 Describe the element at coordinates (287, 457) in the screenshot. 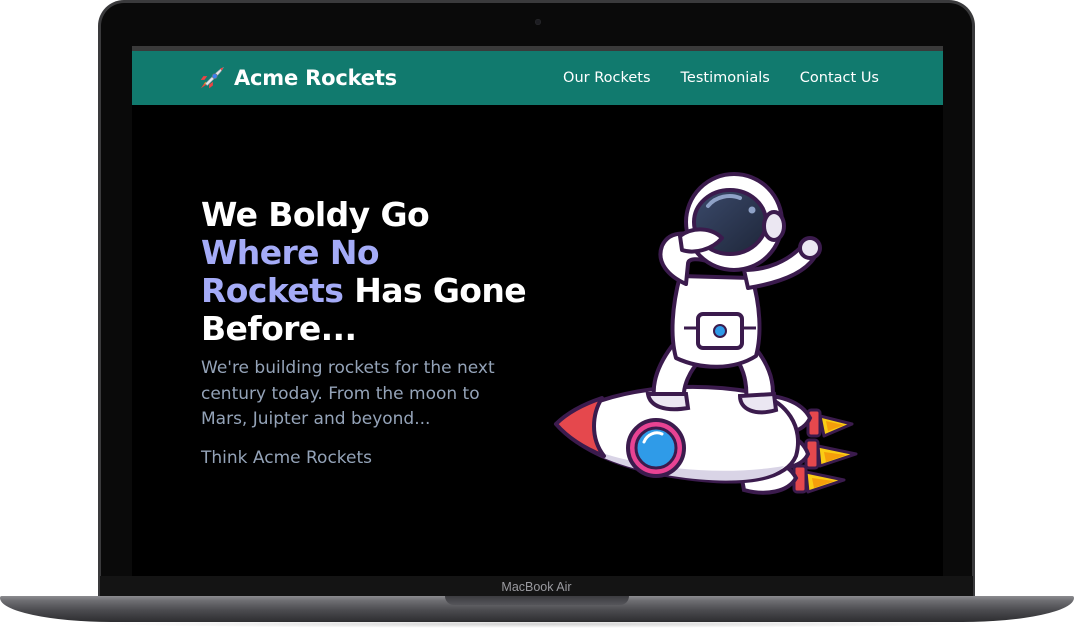

I see `hero-tagline: Think Acme Rockets` at that location.